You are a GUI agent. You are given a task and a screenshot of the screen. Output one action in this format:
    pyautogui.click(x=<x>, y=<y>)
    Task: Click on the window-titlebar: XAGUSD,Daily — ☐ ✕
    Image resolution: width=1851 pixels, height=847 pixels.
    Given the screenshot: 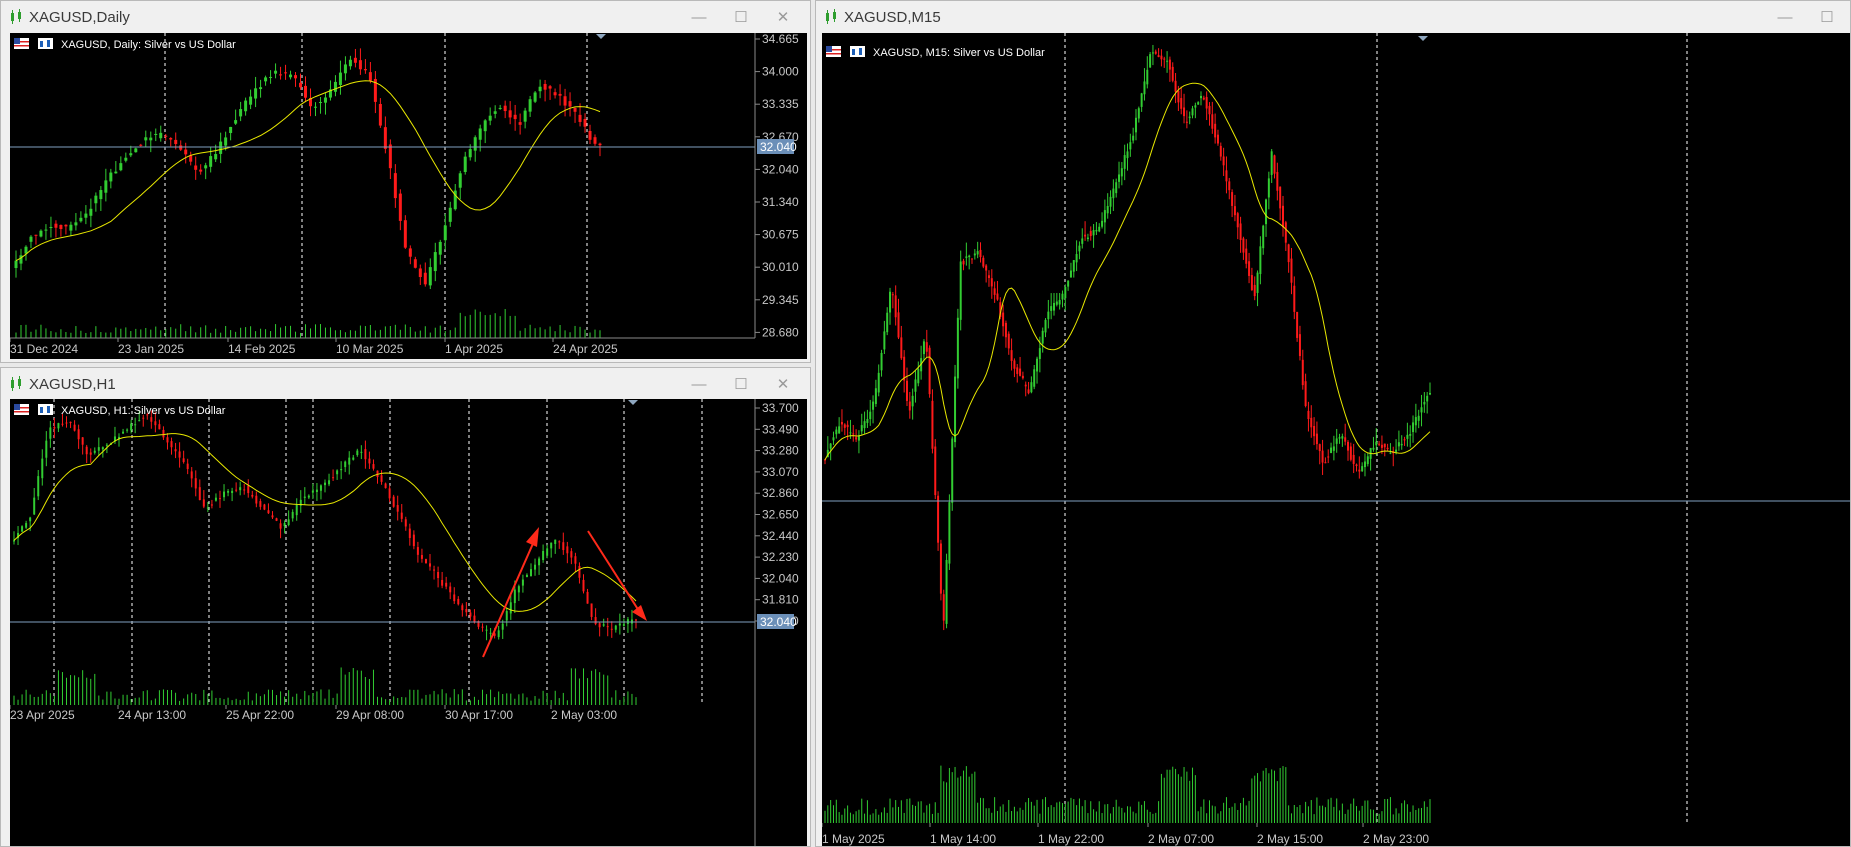 What is the action you would take?
    pyautogui.click(x=405, y=17)
    